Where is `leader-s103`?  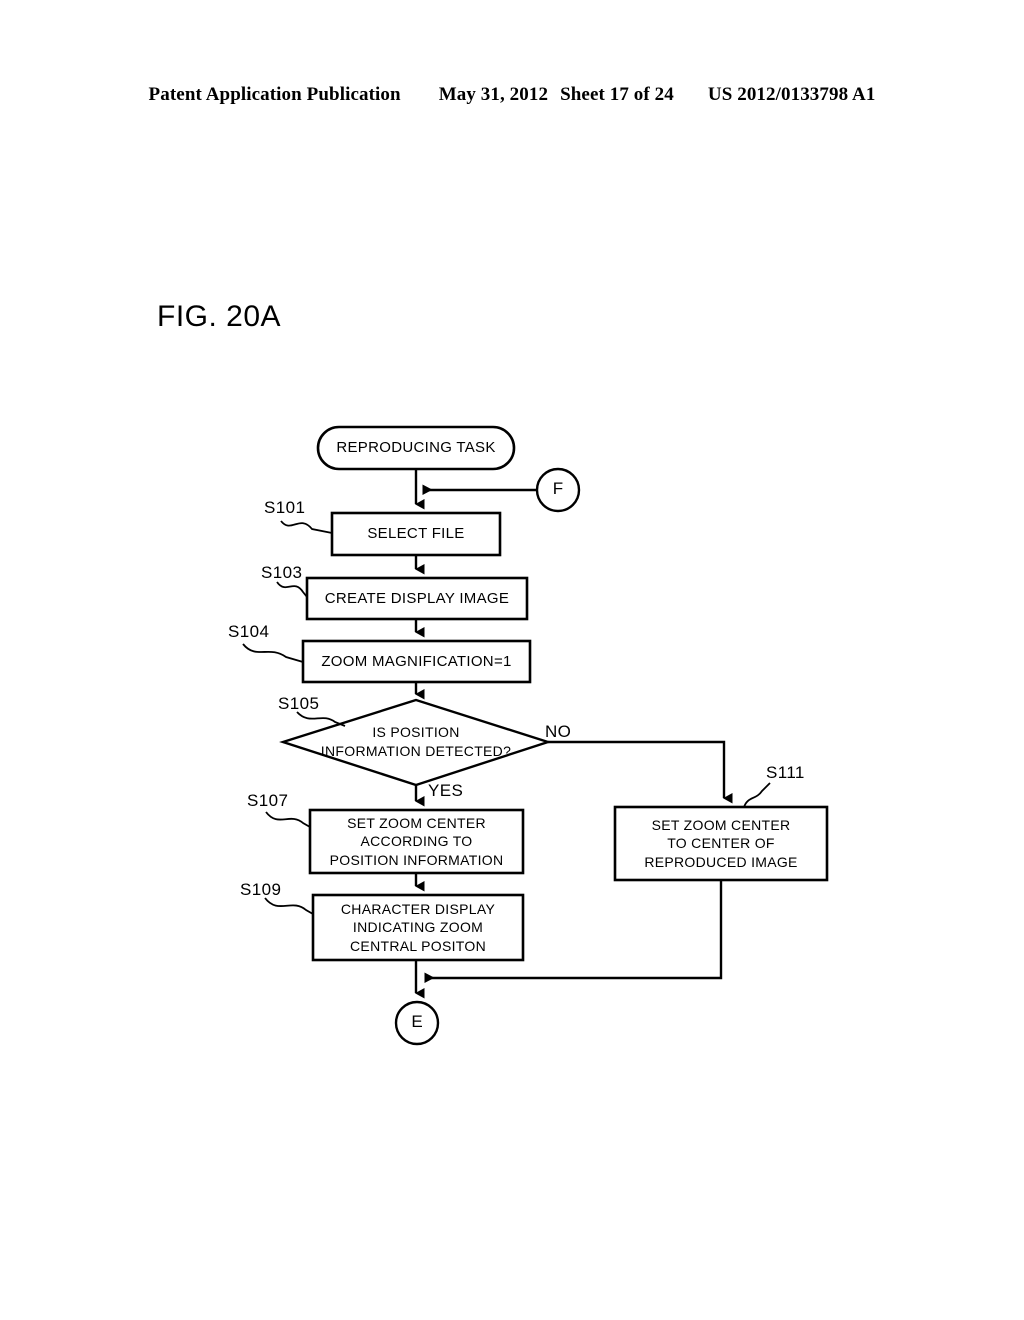 leader-s103 is located at coordinates (292, 589).